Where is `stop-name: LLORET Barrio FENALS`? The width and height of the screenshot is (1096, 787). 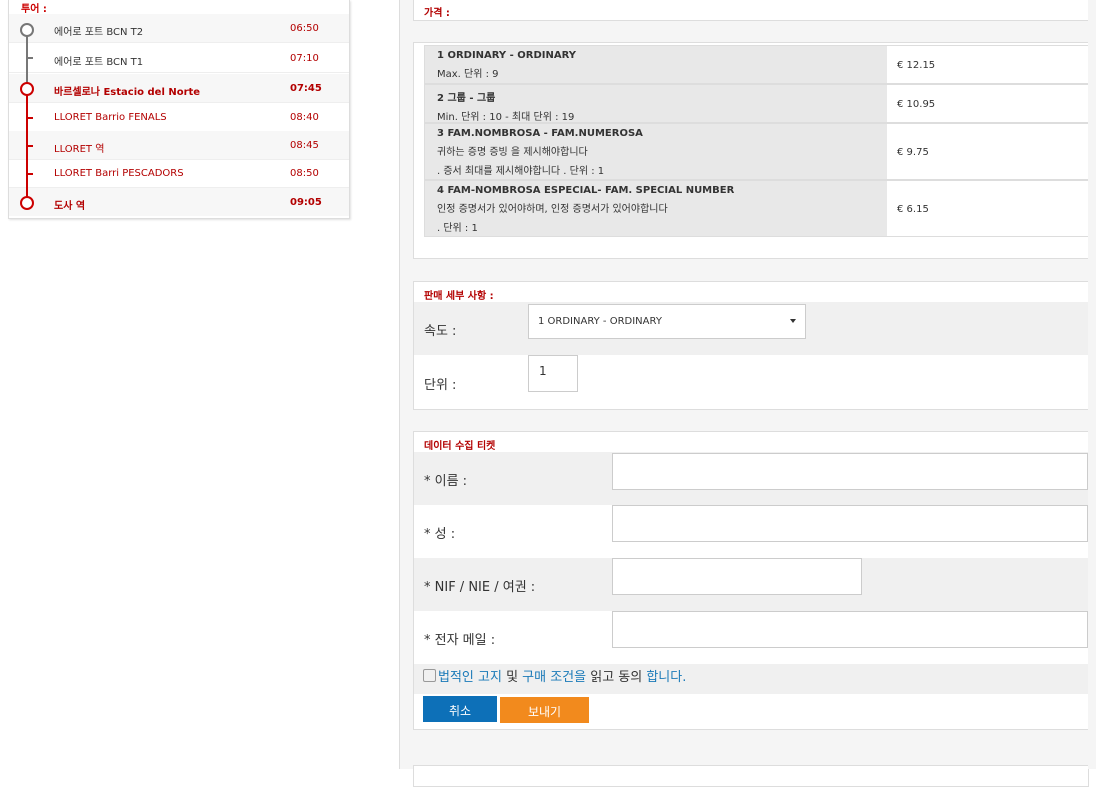
stop-name: LLORET Barrio FENALS is located at coordinates (110, 117).